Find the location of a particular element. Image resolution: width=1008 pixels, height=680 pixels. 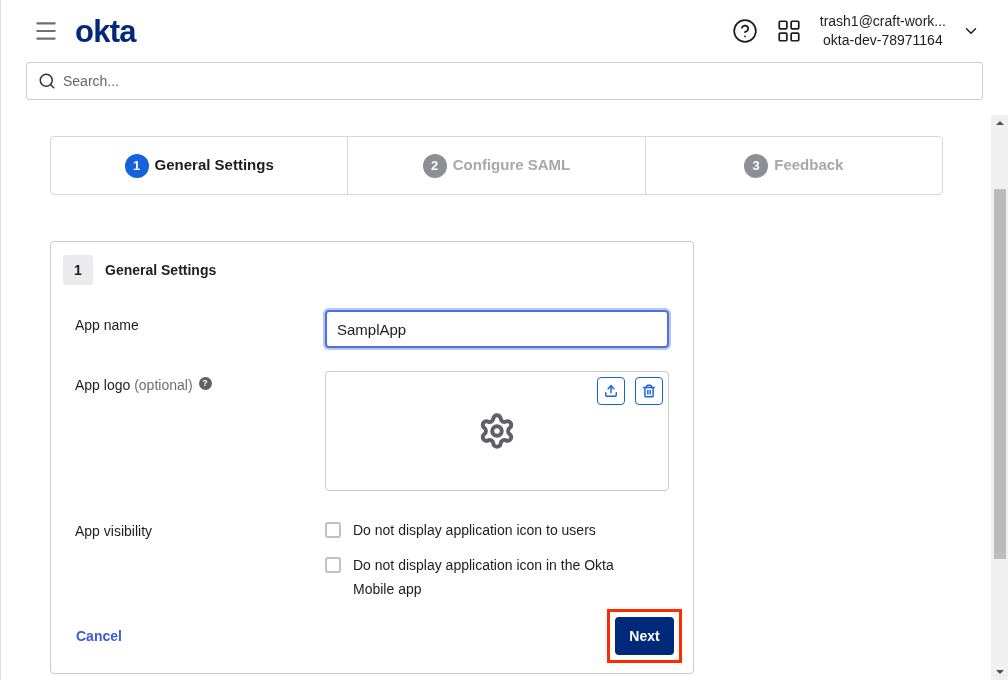

app-name-input: SamplApp is located at coordinates (497, 329).